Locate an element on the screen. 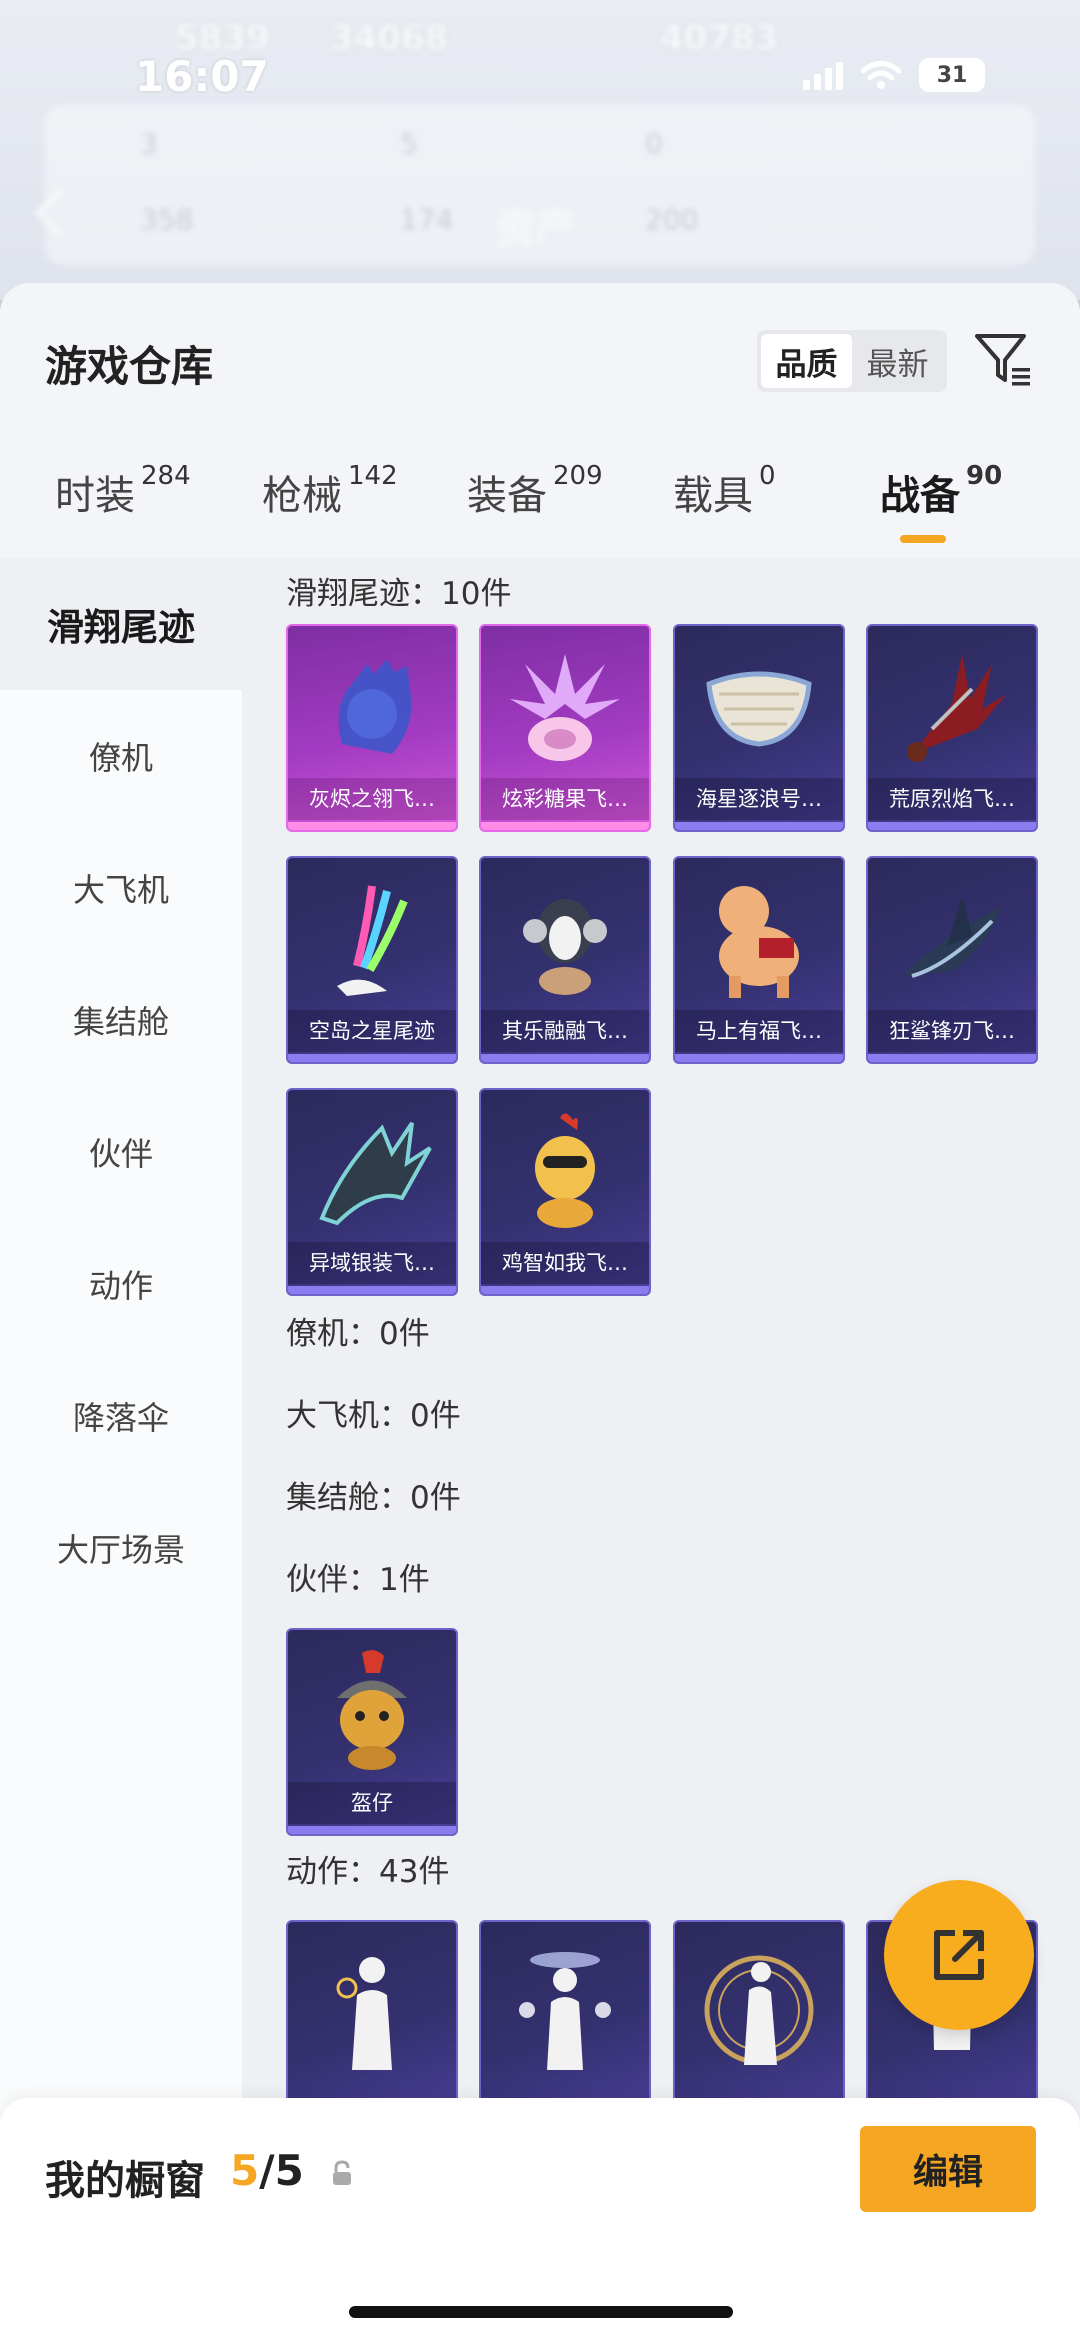 The height and width of the screenshot is (2341, 1080). item-card: 盔仔 is located at coordinates (372, 1732).